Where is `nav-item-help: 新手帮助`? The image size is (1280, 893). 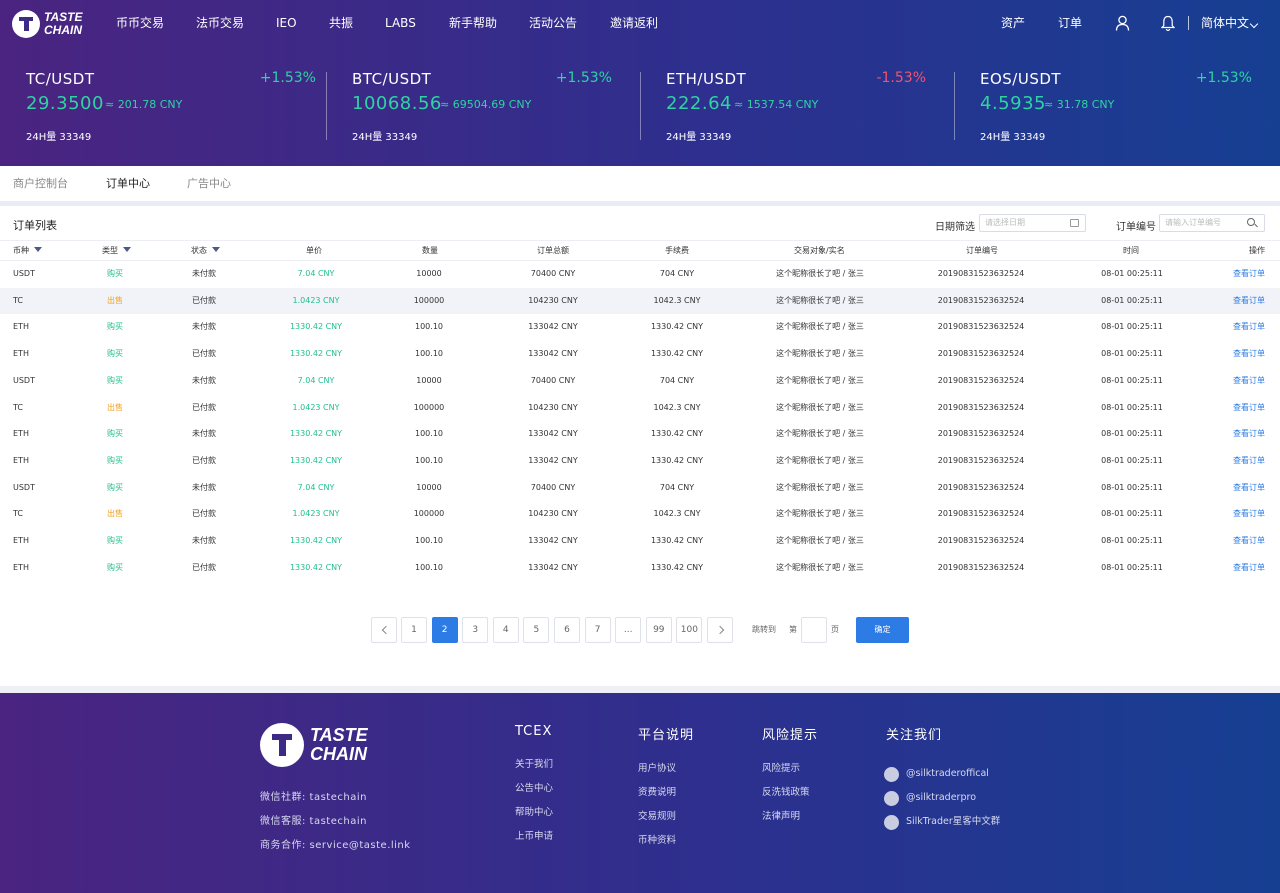
nav-item-help: 新手帮助 is located at coordinates (473, 23).